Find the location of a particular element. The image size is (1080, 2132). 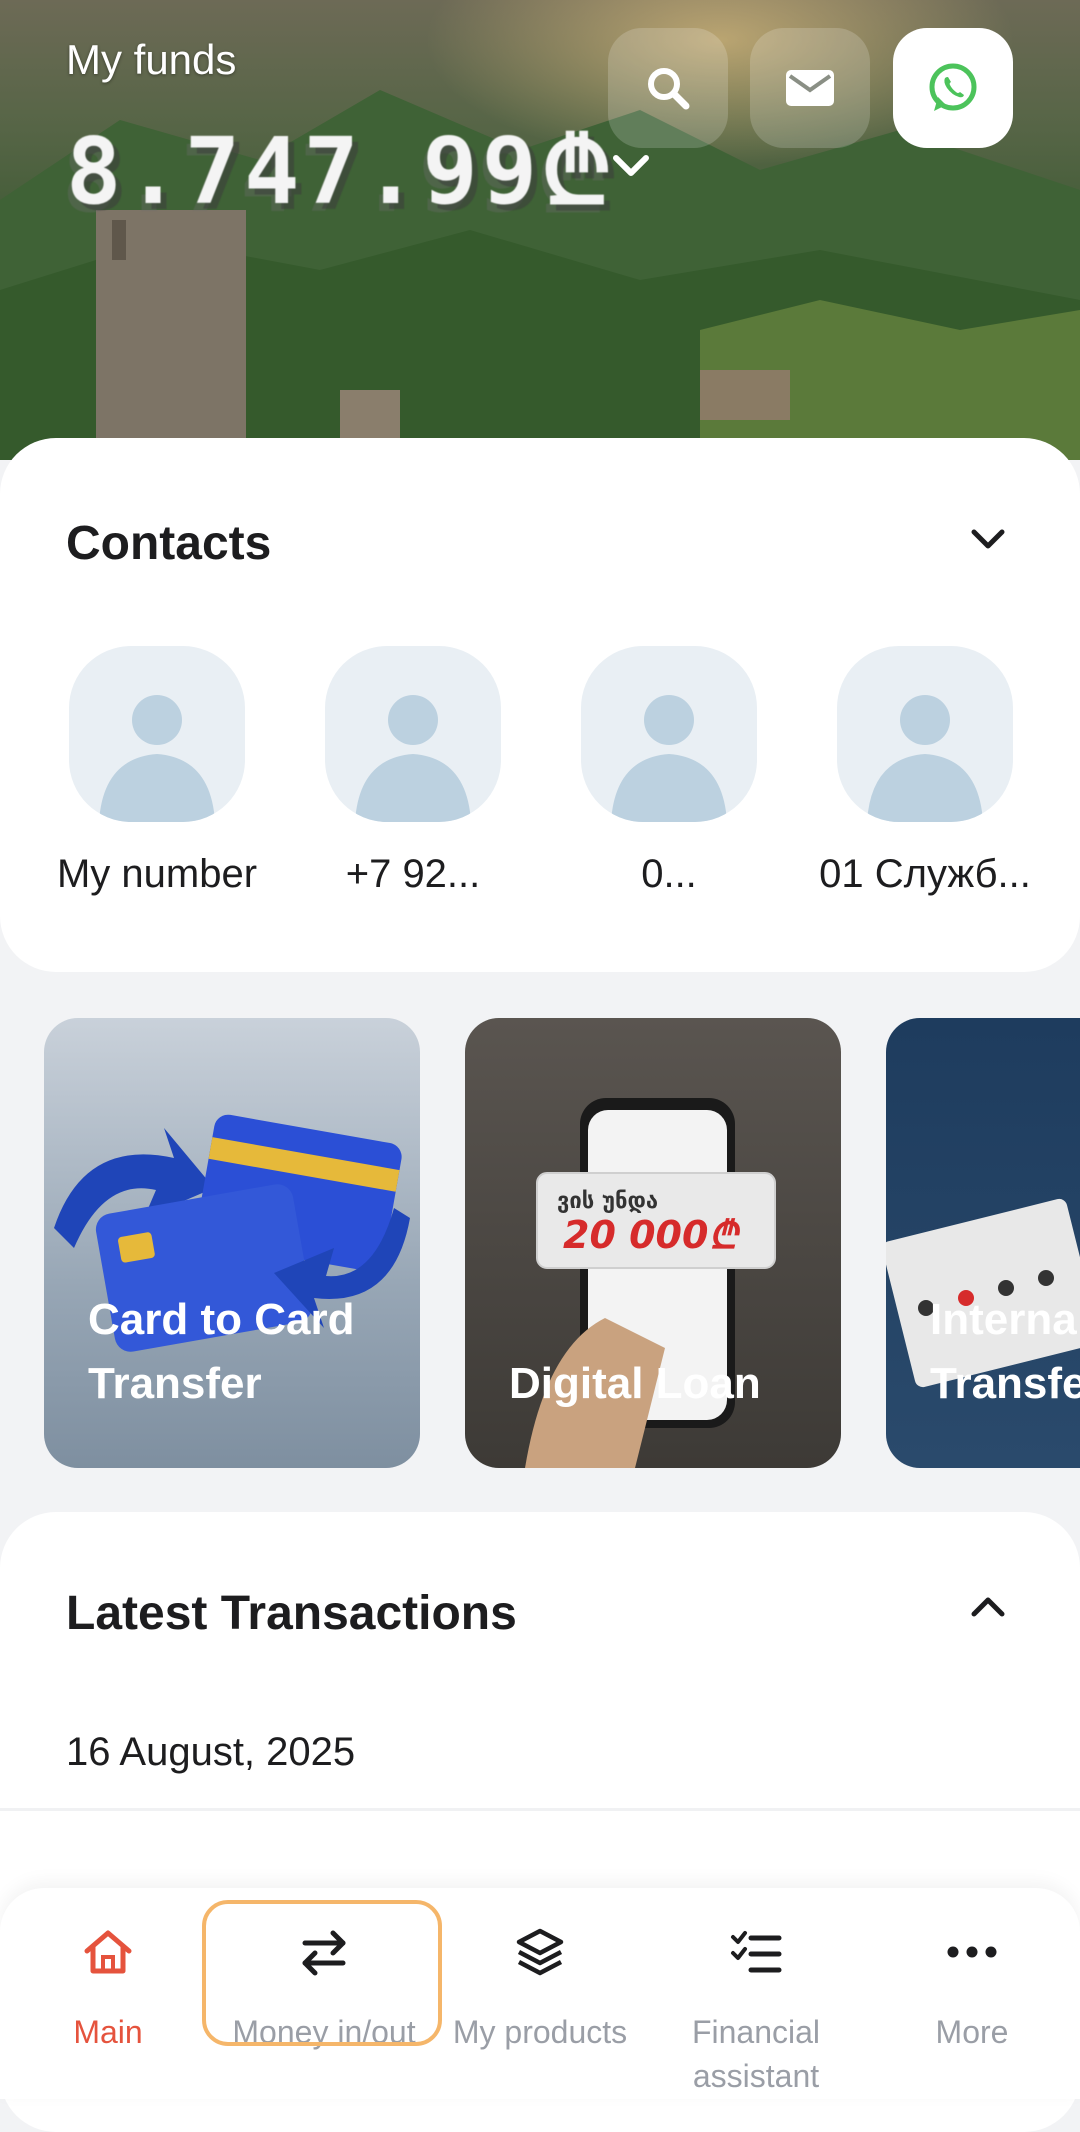

promo-card-transfer: Card to Card Transfer is located at coordinates (232, 1243).